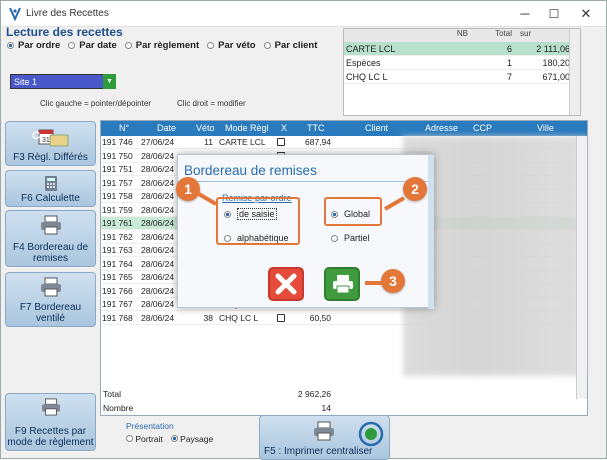 This screenshot has width=607, height=460. I want to click on summary-row-nb: 6, so click(509, 48).